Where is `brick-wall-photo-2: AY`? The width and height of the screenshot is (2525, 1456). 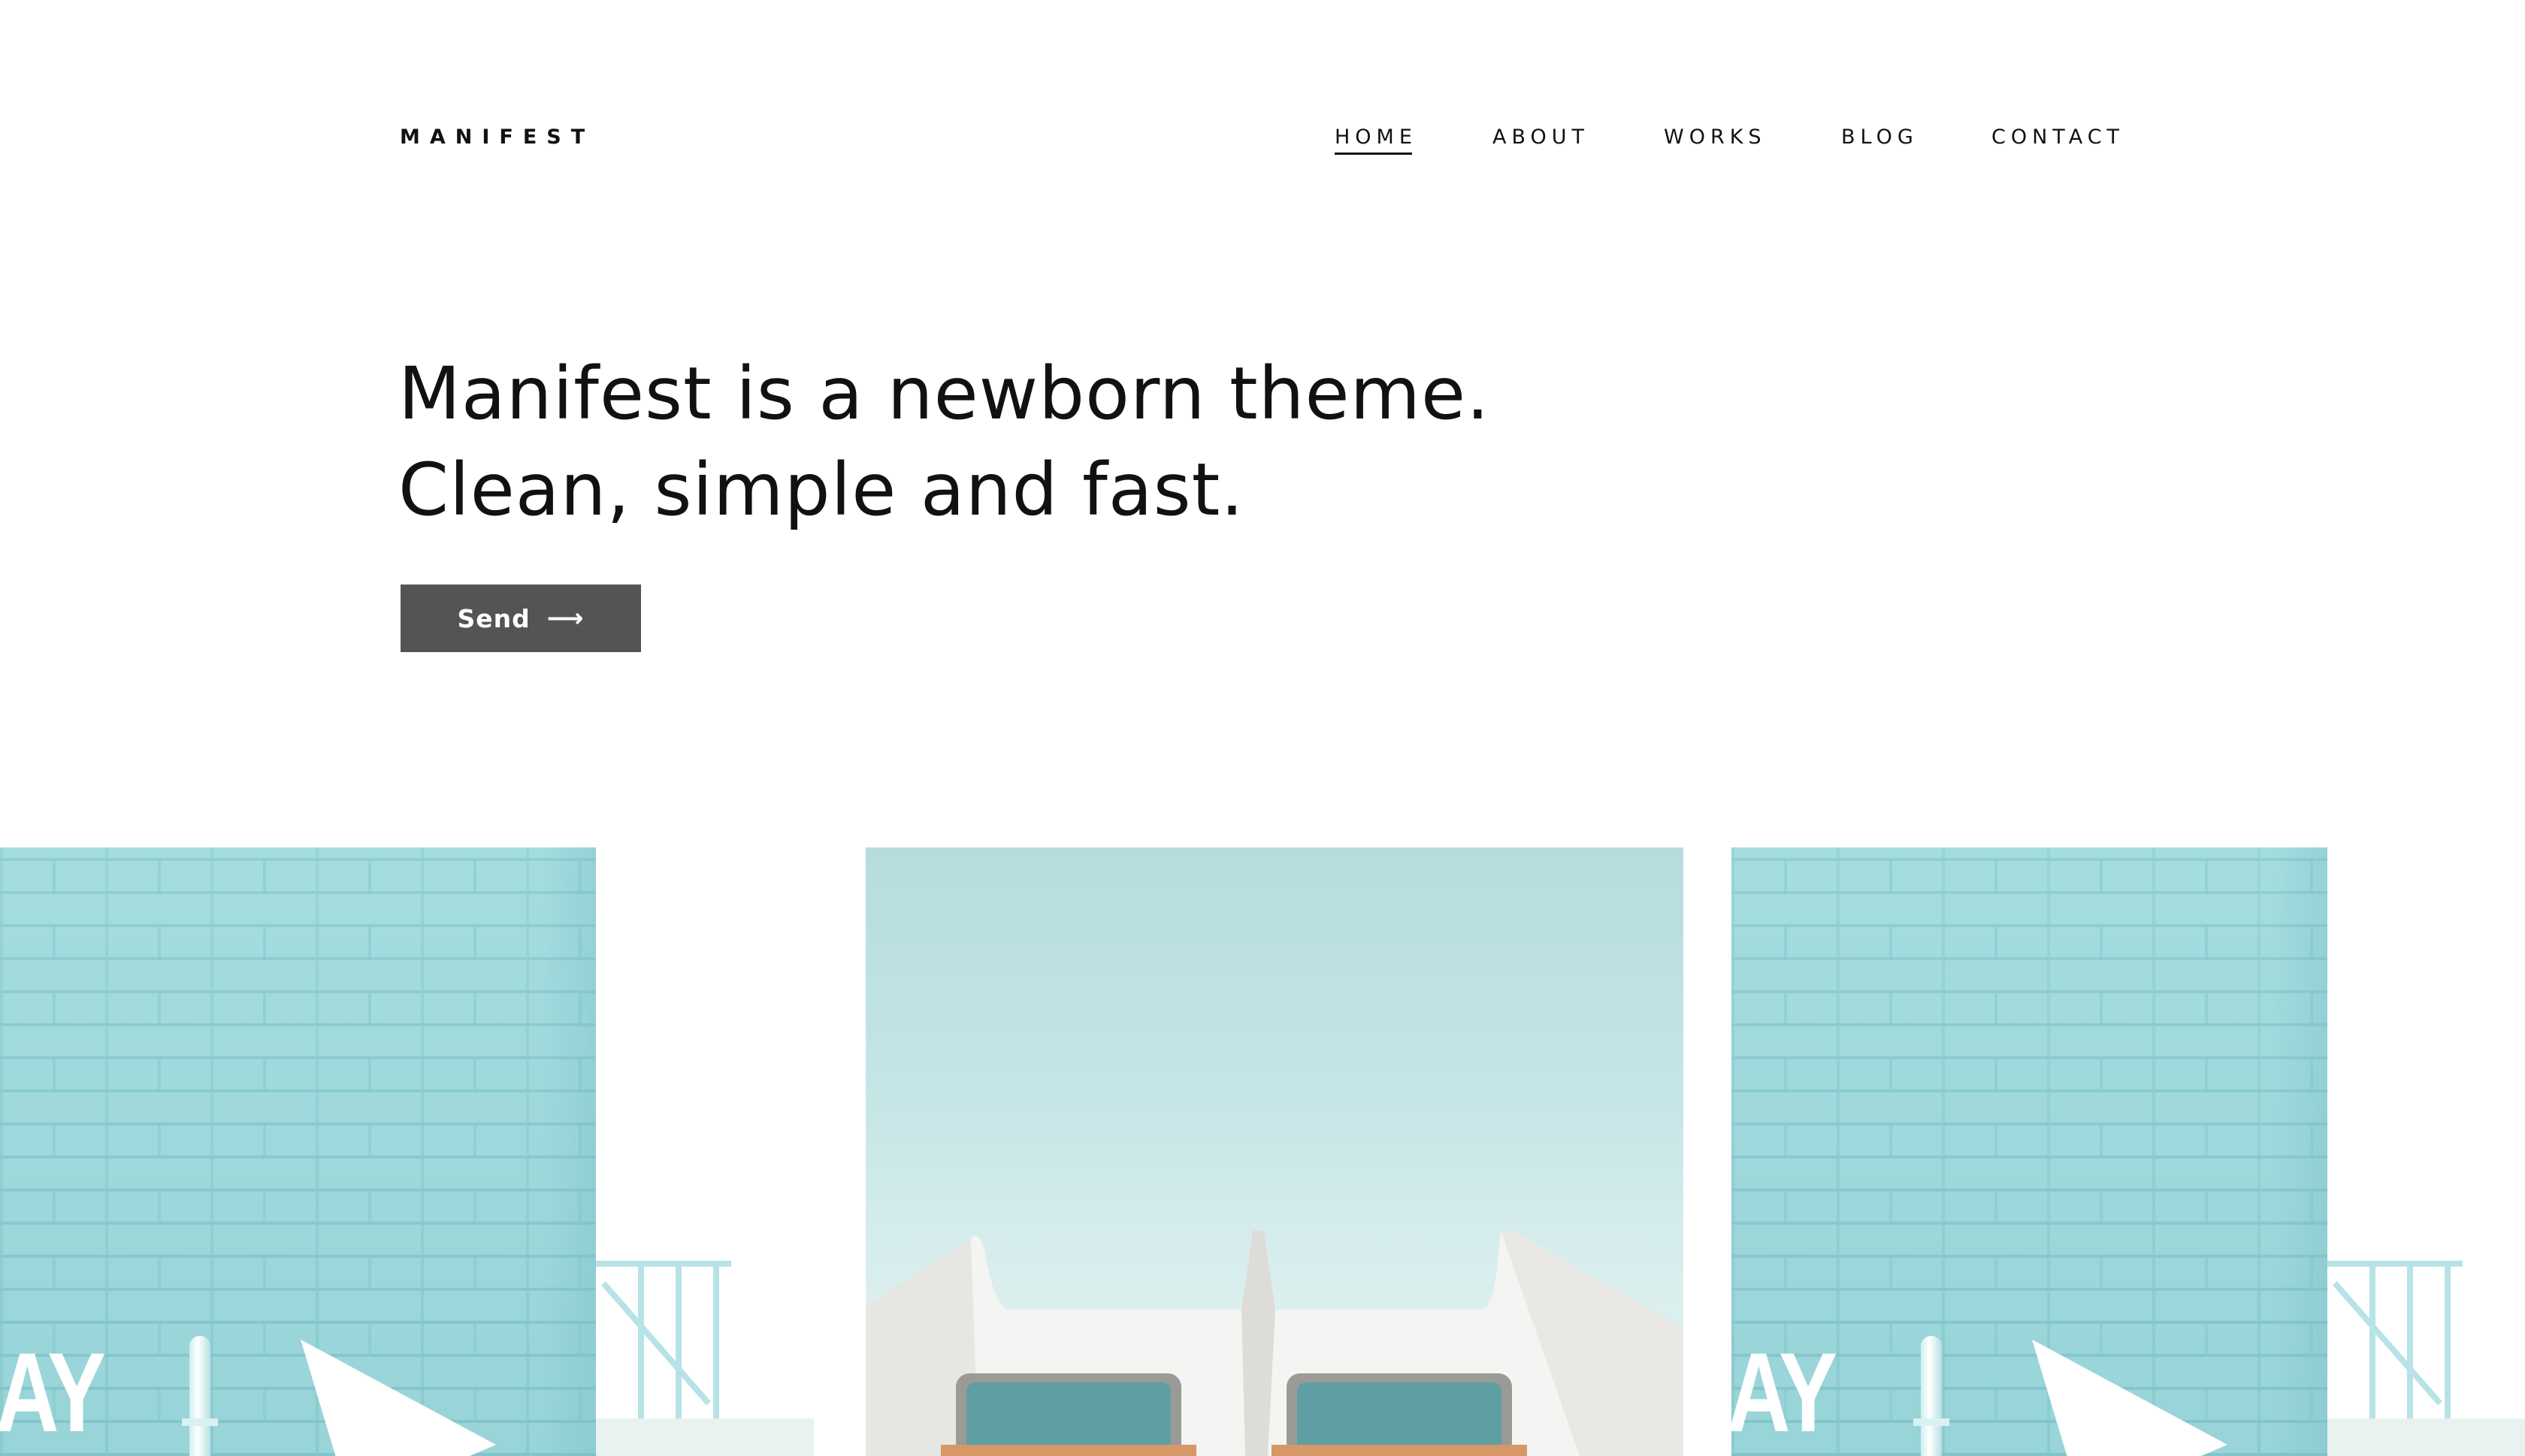 brick-wall-photo-2: AY is located at coordinates (2128, 1151).